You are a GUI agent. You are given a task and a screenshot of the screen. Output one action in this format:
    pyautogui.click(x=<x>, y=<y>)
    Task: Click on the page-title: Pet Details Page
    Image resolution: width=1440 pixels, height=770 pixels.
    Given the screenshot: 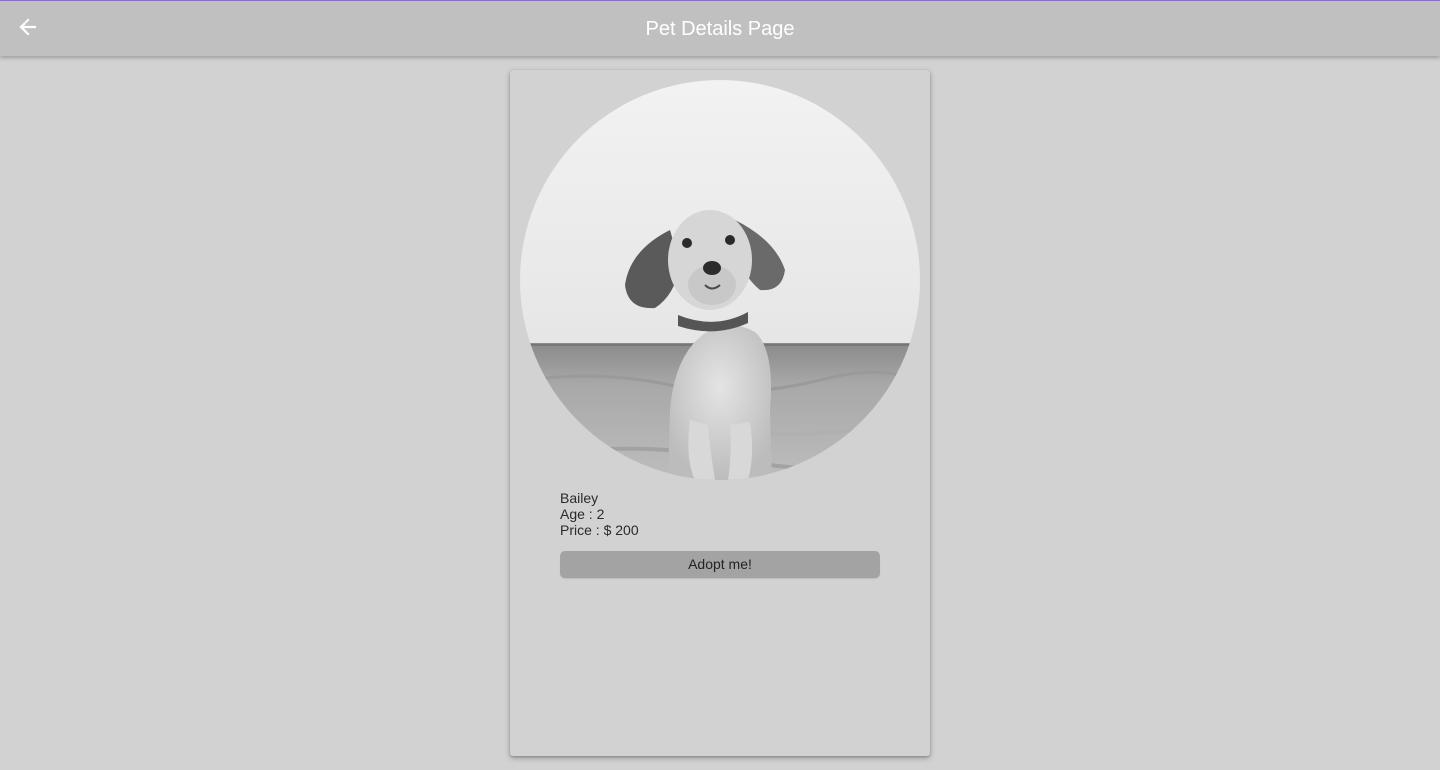 What is the action you would take?
    pyautogui.click(x=720, y=29)
    